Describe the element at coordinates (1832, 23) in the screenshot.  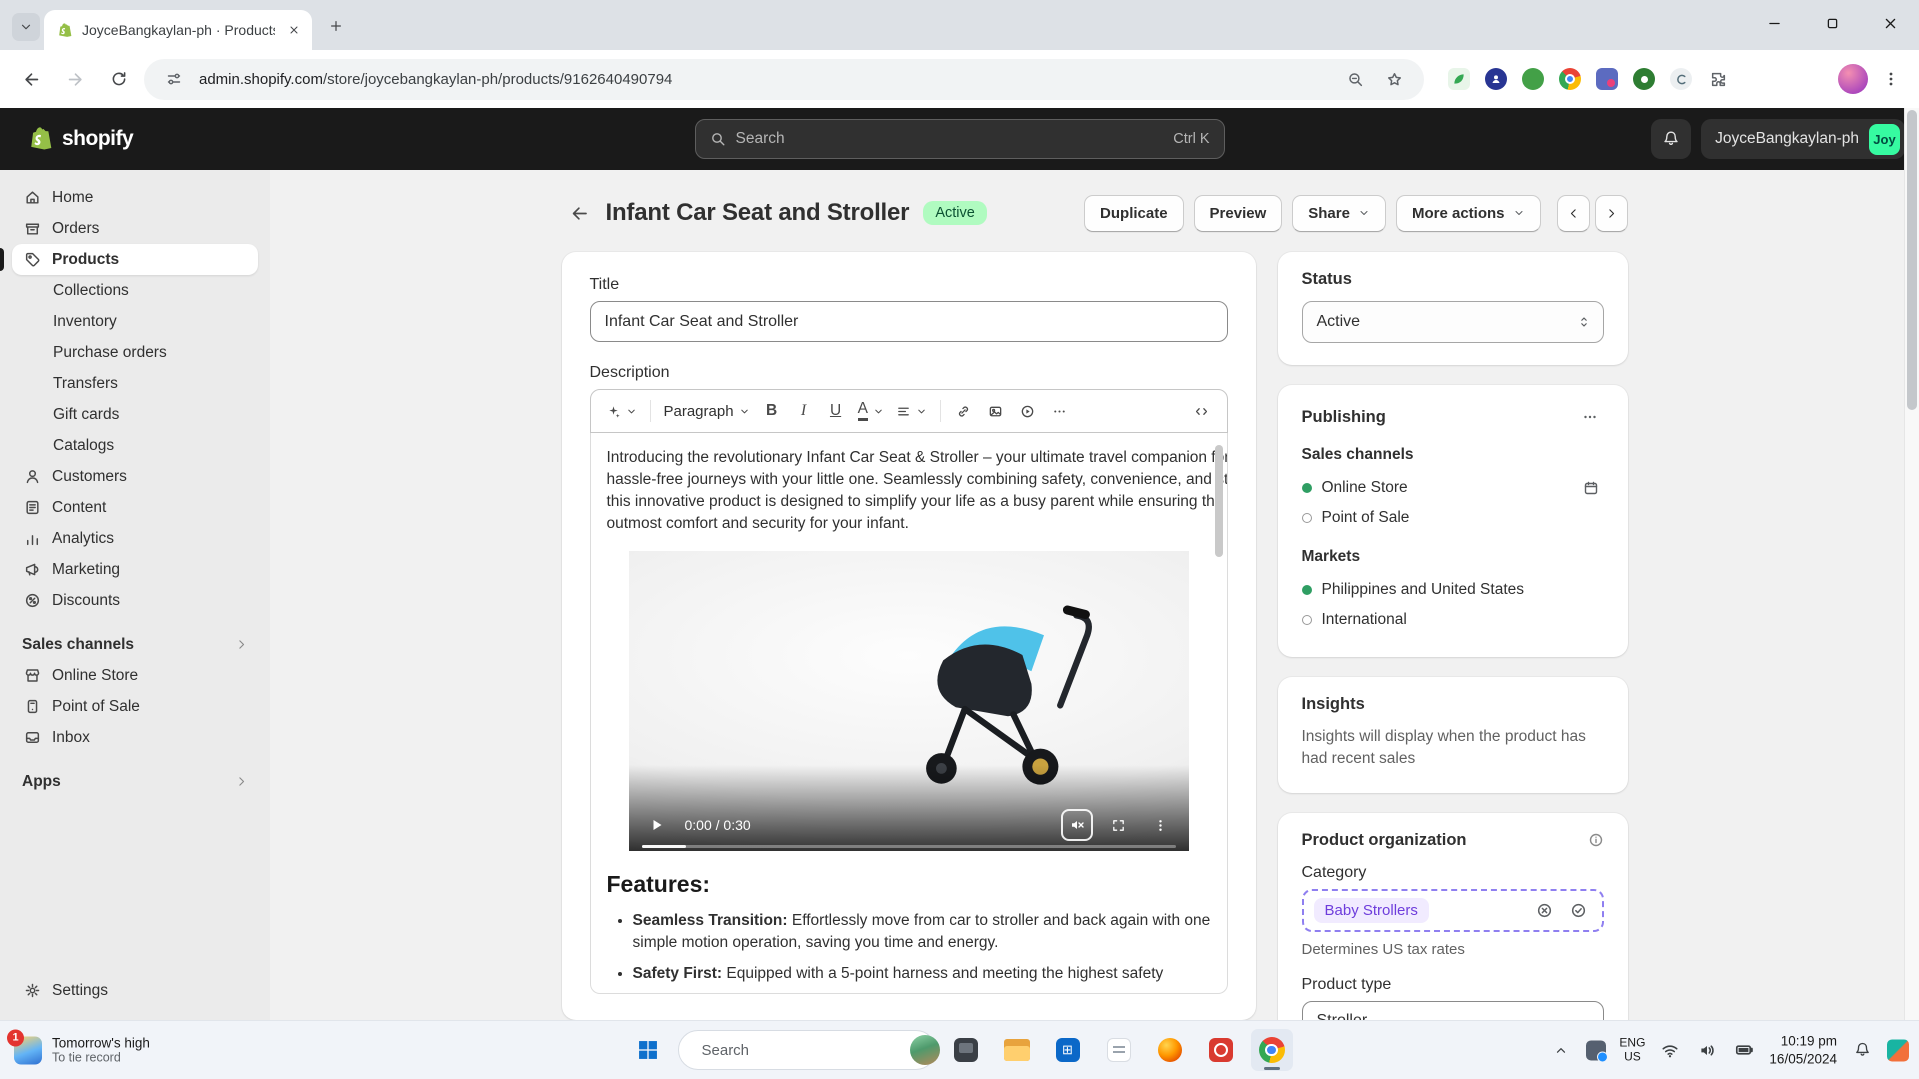
I see `window-maximize-button` at that location.